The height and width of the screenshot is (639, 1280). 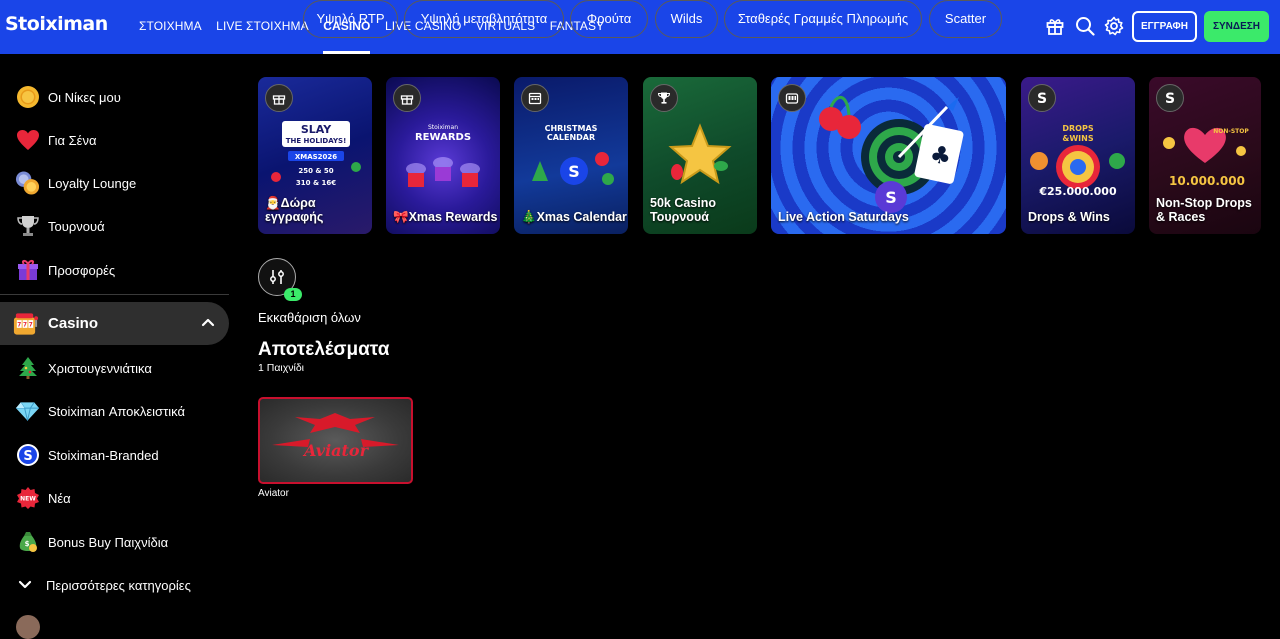 I want to click on sidebar-item-label: Stoiximan-Branded, so click(x=103, y=455).